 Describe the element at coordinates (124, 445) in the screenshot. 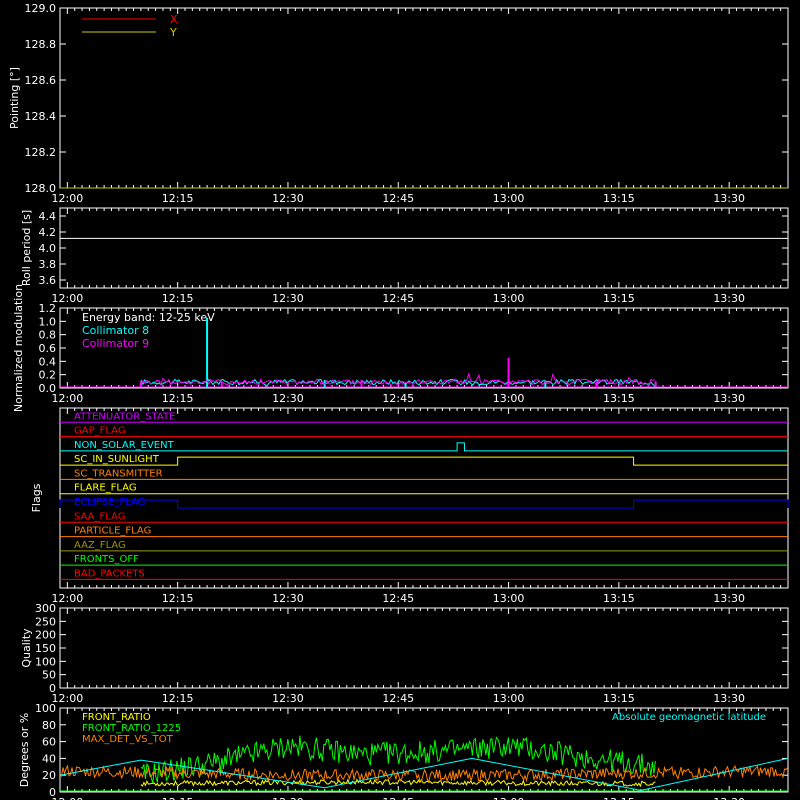

I see `flag-label: NON_SOLAR_EVENT` at that location.